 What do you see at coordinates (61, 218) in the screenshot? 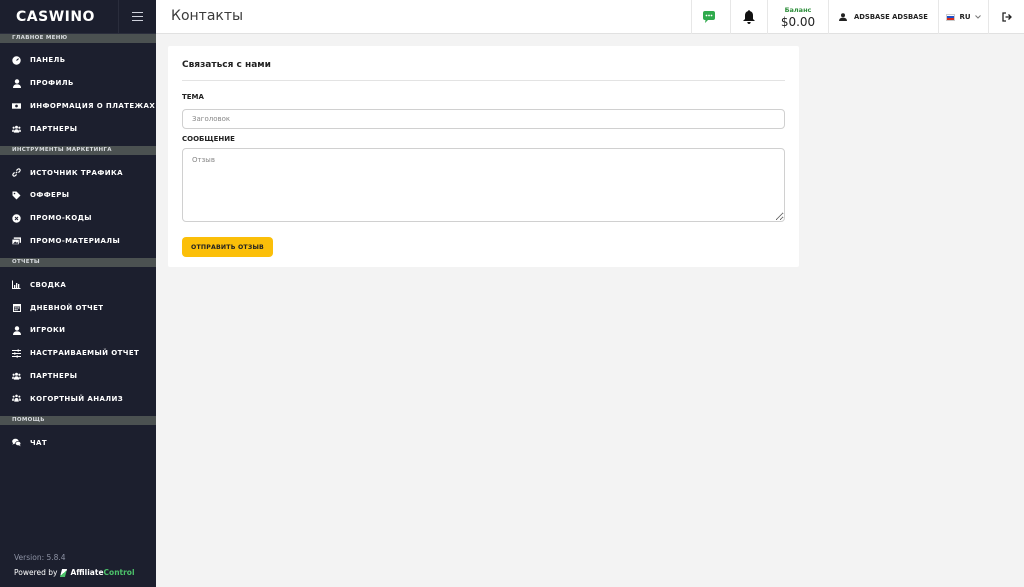
I see `sidebar-item-label: ПРОМО-КОДЫ` at bounding box center [61, 218].